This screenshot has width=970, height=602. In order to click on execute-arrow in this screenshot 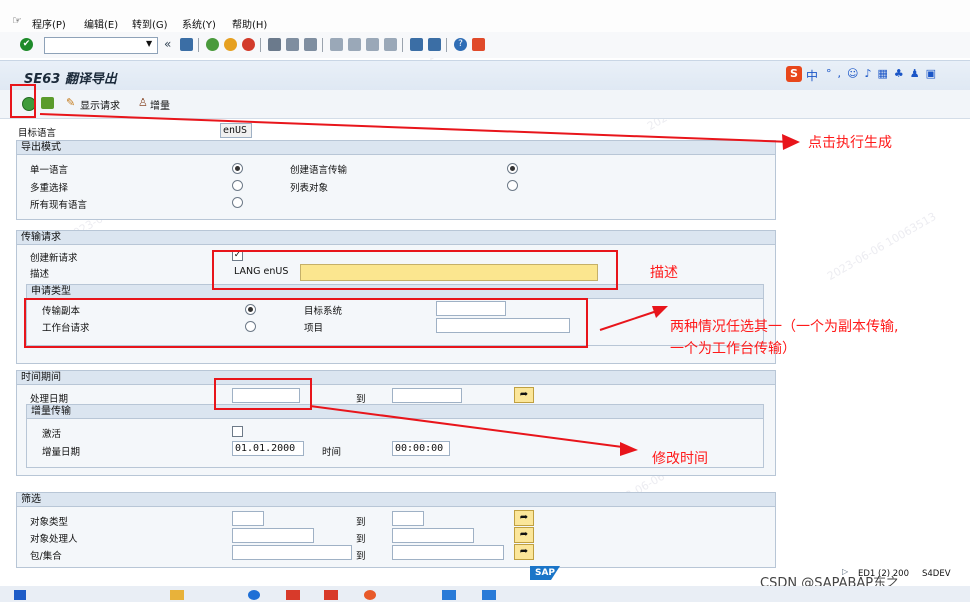, I will do `click(416, 128)`.